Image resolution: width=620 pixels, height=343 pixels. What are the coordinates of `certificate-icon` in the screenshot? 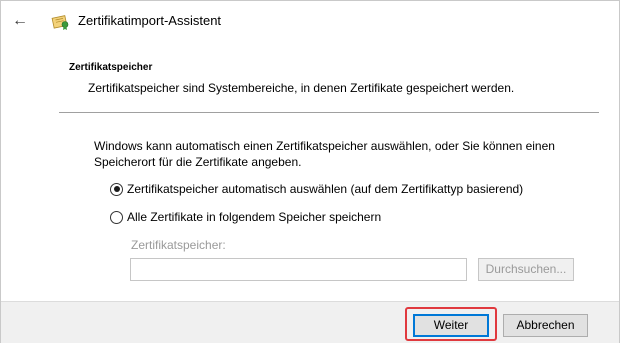 It's located at (60, 22).